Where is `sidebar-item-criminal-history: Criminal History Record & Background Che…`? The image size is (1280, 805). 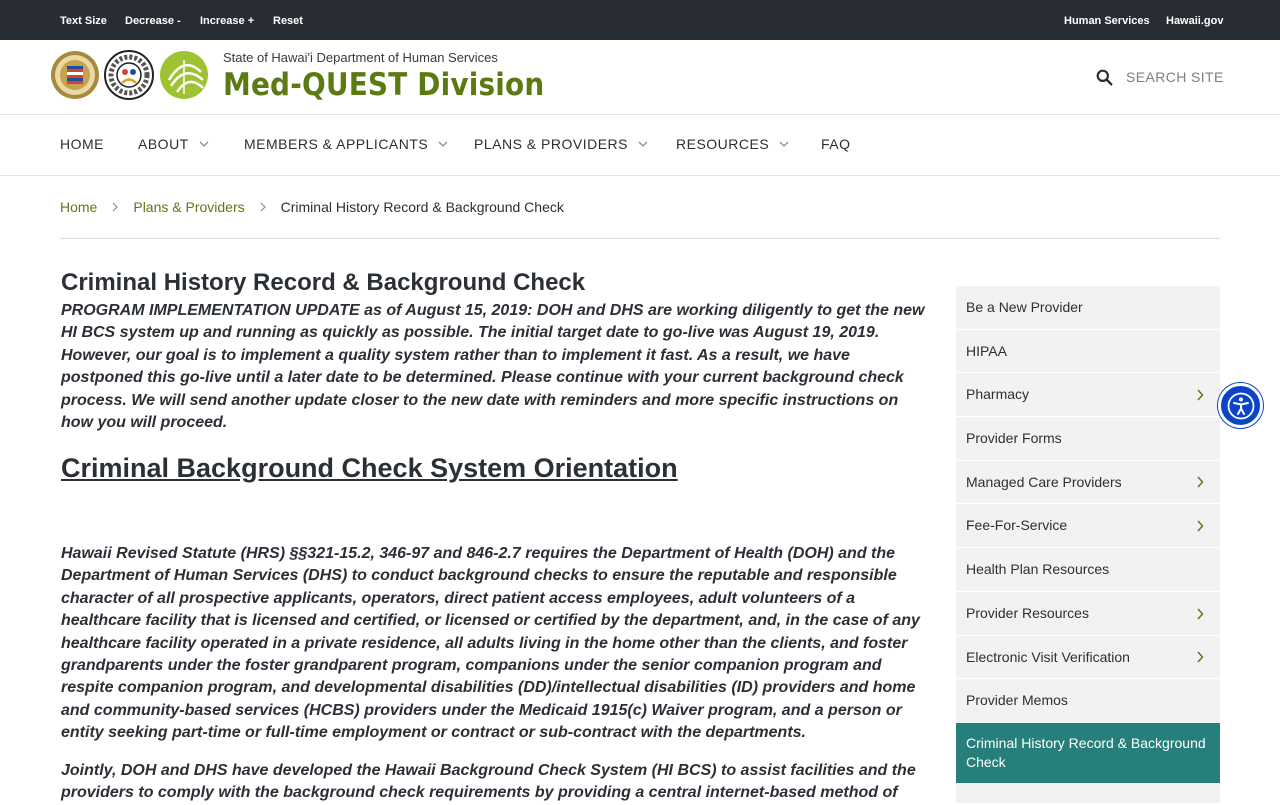 sidebar-item-criminal-history: Criminal History Record & Background Che… is located at coordinates (1088, 753).